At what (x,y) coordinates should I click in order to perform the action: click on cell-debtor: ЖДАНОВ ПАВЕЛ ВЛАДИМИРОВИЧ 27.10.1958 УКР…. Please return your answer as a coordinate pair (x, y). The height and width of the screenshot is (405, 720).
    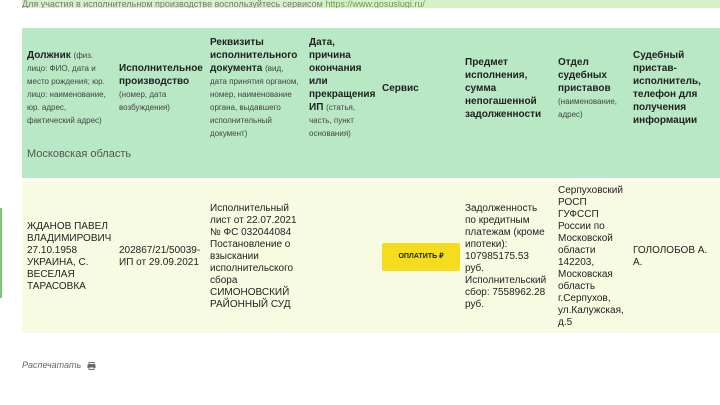
    Looking at the image, I should click on (68, 255).